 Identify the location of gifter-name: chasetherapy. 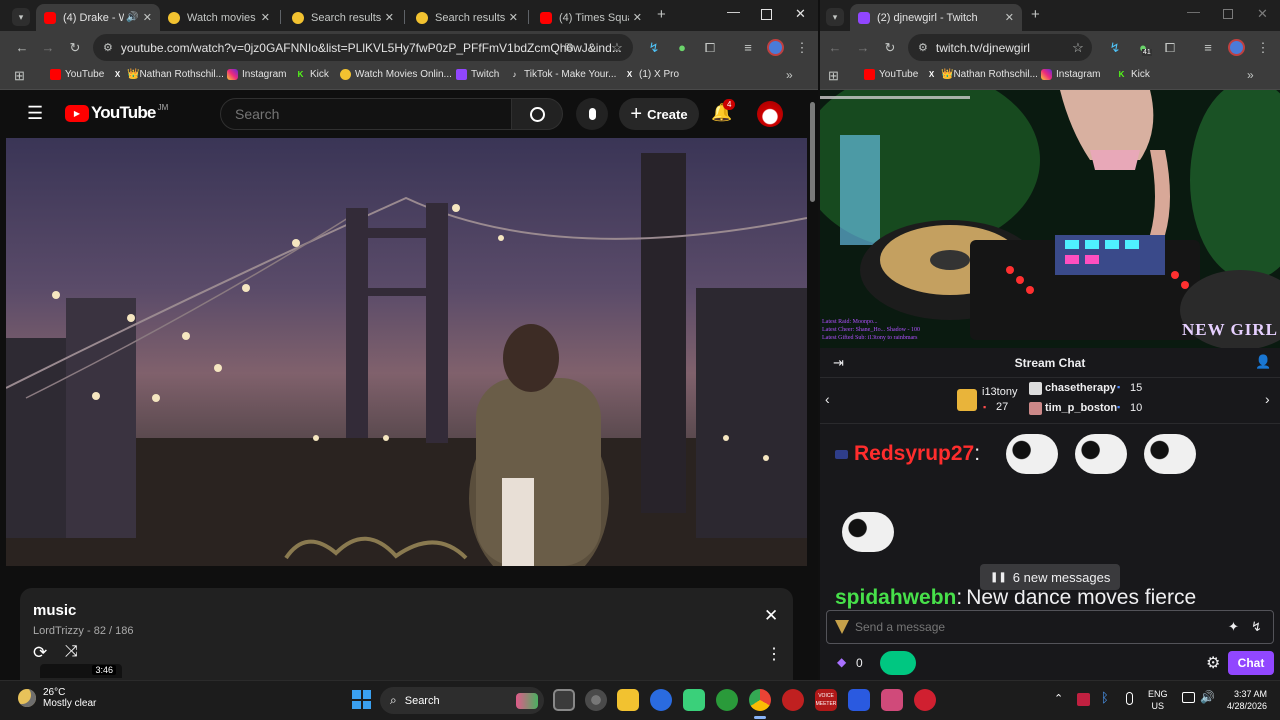
(1080, 388).